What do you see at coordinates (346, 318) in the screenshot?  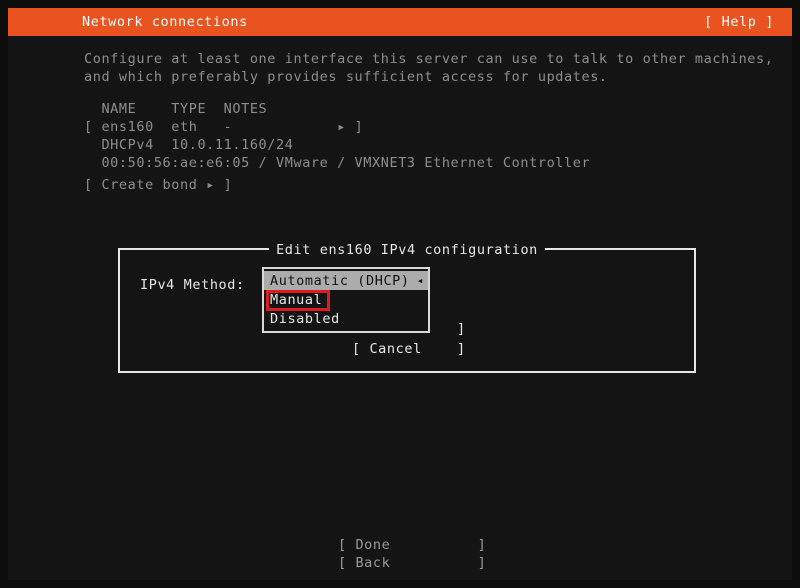 I see `dropdown-option-disabled: Disabled` at bounding box center [346, 318].